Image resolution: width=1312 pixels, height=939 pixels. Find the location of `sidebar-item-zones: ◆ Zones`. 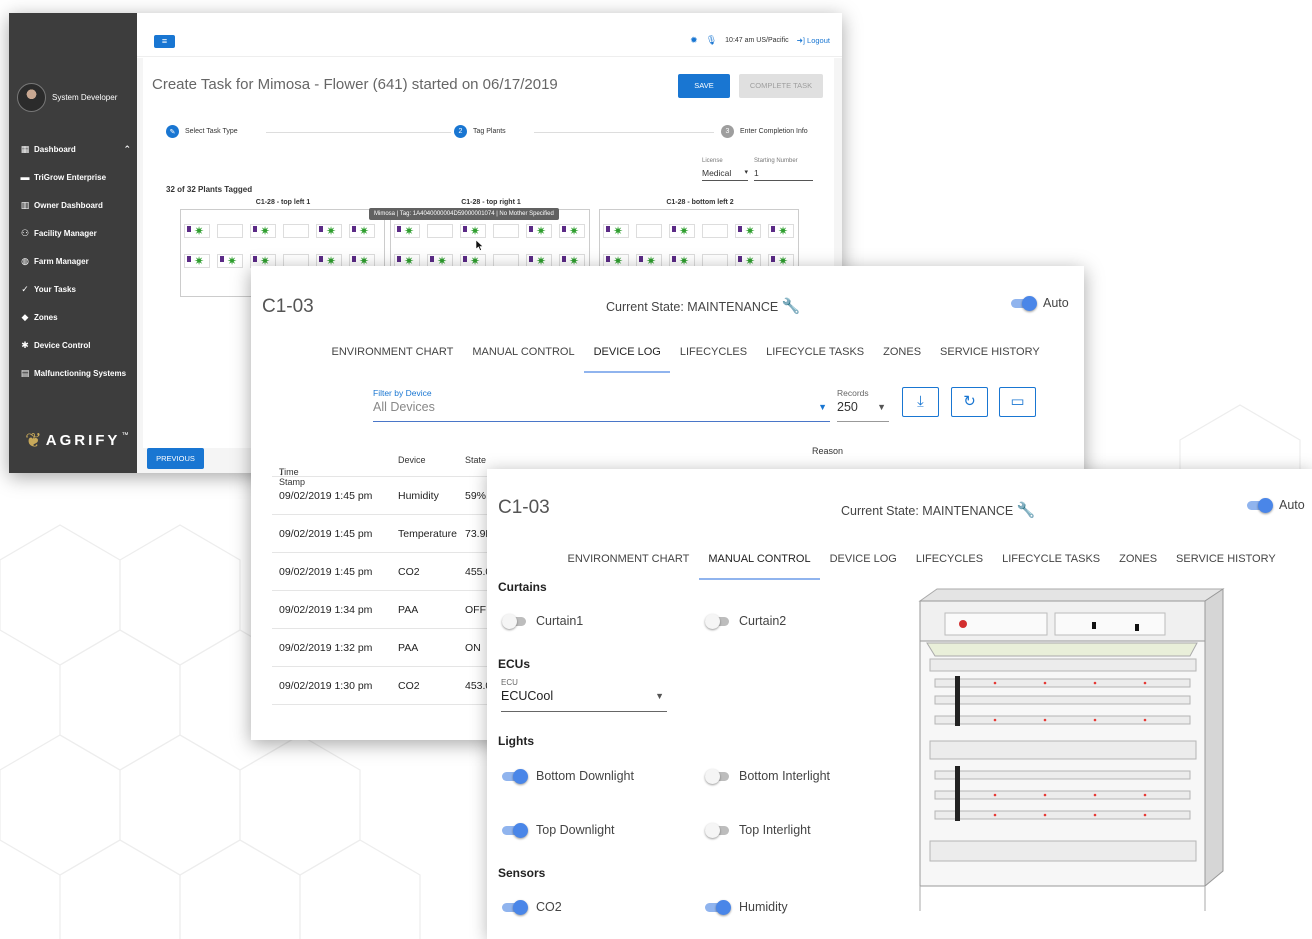

sidebar-item-zones: ◆ Zones is located at coordinates (75, 317).